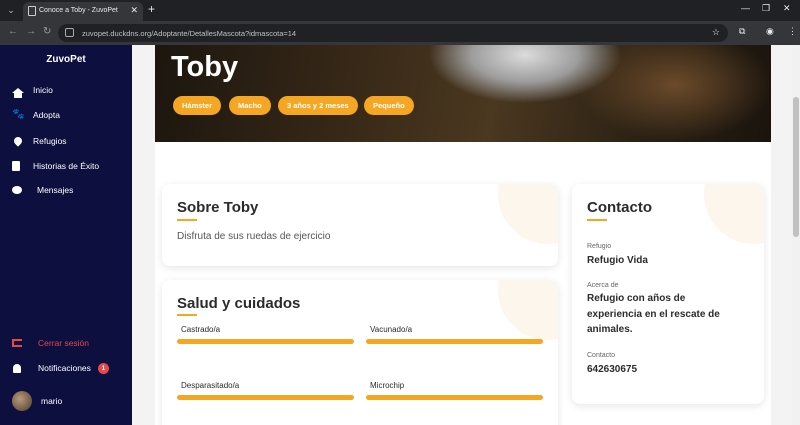  What do you see at coordinates (32, 11) in the screenshot?
I see `page-icon` at bounding box center [32, 11].